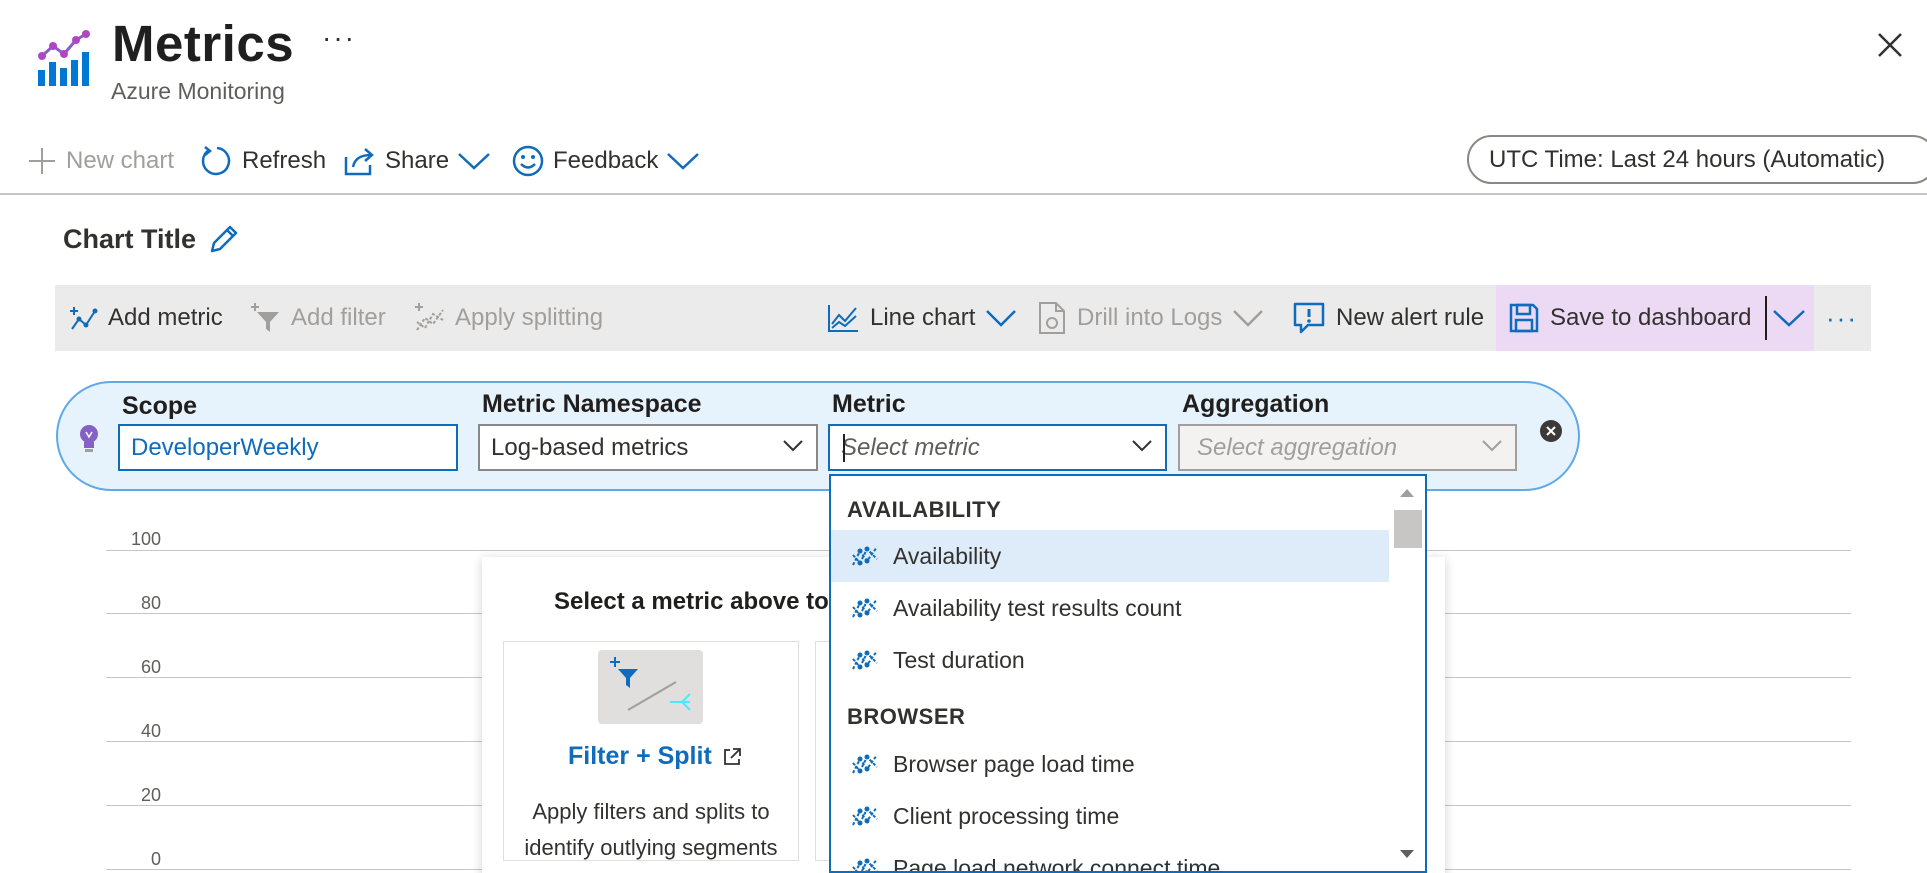 The width and height of the screenshot is (1927, 873). I want to click on page-subtitle: Azure Monitoring, so click(198, 91).